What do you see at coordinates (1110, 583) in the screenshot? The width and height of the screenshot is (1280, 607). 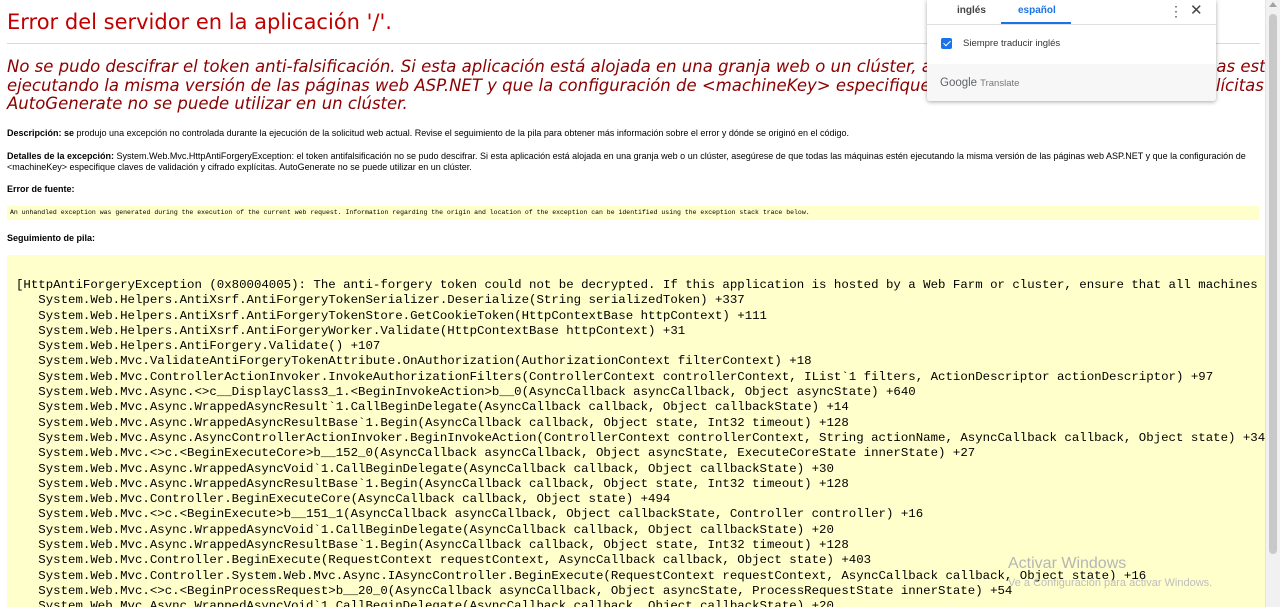 I see `activate-windows-subtitle: Ve a Configuración para activar Windows.` at bounding box center [1110, 583].